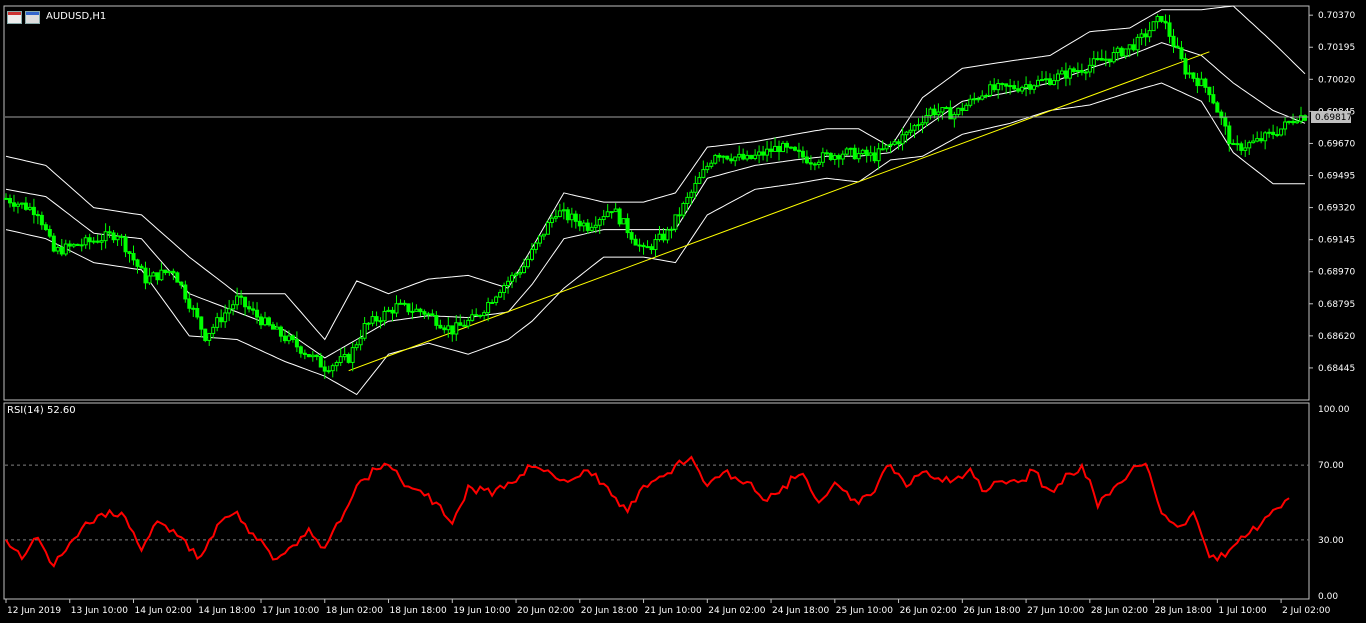 Image resolution: width=1366 pixels, height=623 pixels. What do you see at coordinates (1336, 80) in the screenshot?
I see `price-tick-label: 0.70020` at bounding box center [1336, 80].